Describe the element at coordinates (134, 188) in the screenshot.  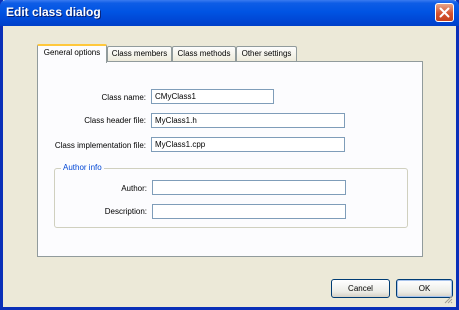
I see `author-label: Author:` at that location.